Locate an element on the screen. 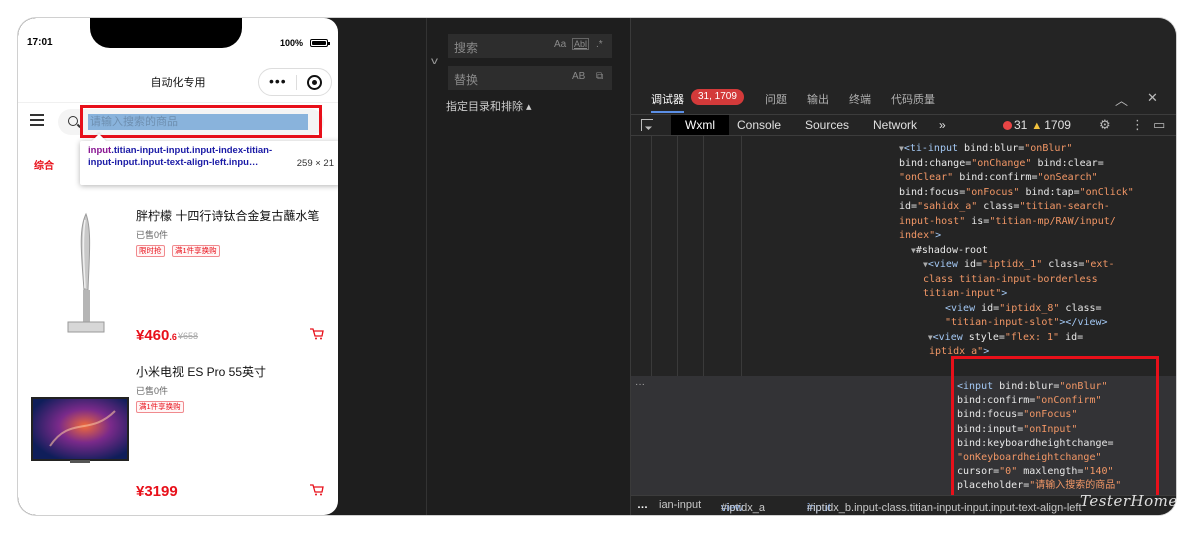 The height and width of the screenshot is (533, 1194). tooltip-tag: input is located at coordinates (100, 150).